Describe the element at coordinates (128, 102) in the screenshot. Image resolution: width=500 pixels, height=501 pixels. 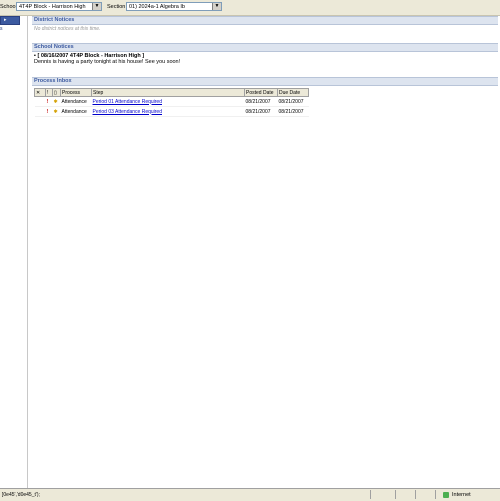
I see `step-link: Period 01 Attendance Required` at that location.